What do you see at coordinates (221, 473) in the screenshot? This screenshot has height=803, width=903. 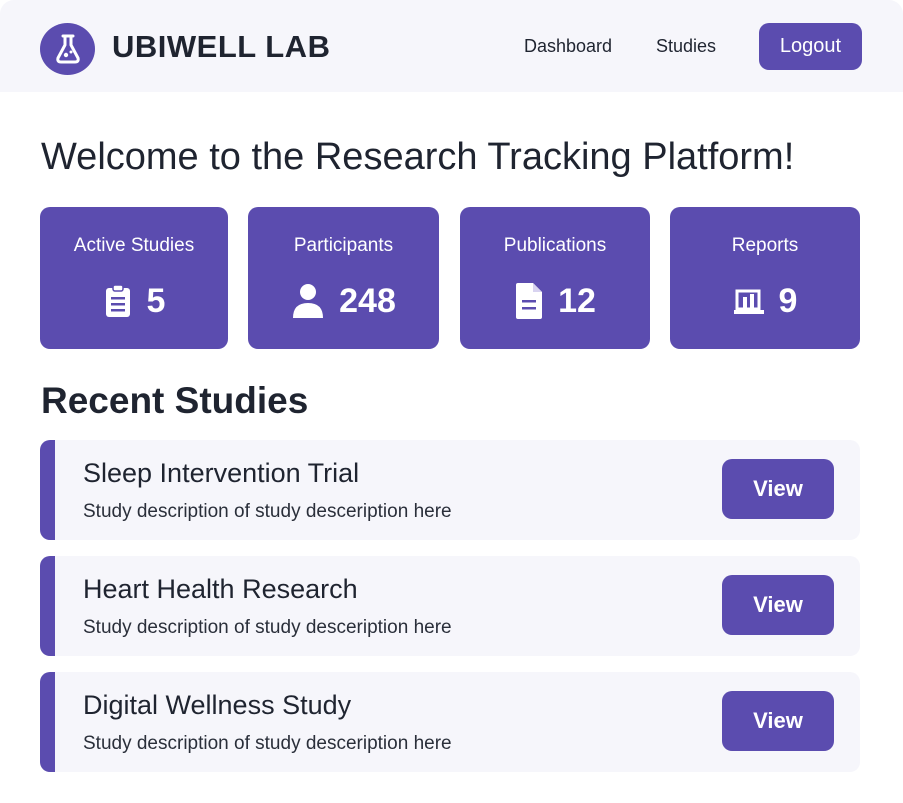 I see `study-title: Sleep Intervention Trial` at bounding box center [221, 473].